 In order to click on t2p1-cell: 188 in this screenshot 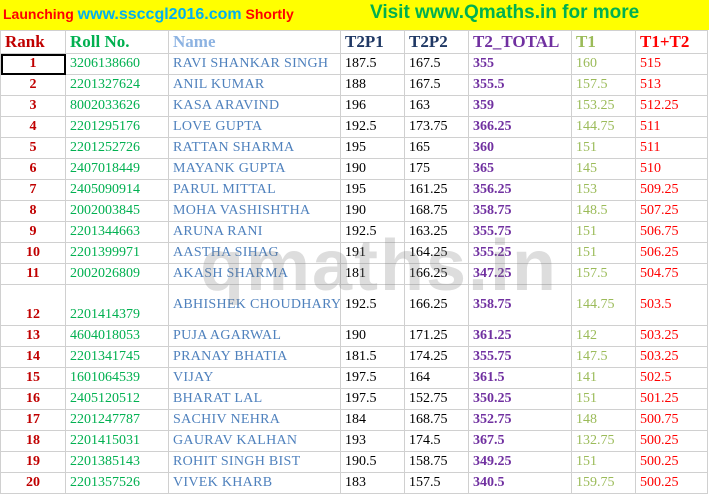, I will do `click(372, 85)`.